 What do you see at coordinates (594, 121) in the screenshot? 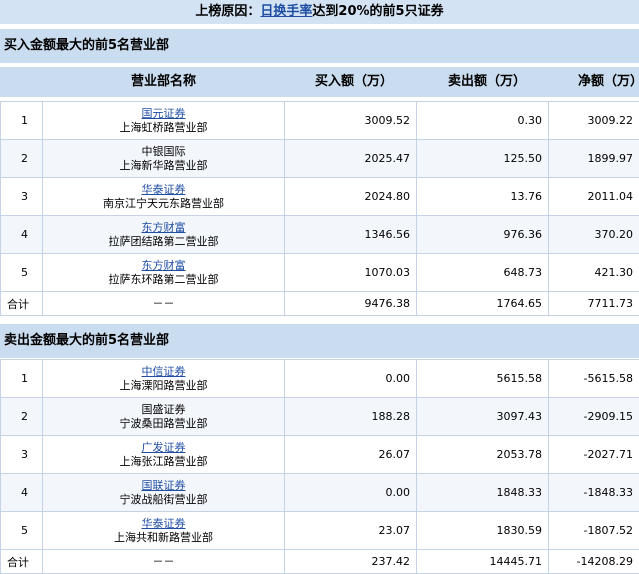
I see `net-amount: 3009.22` at bounding box center [594, 121].